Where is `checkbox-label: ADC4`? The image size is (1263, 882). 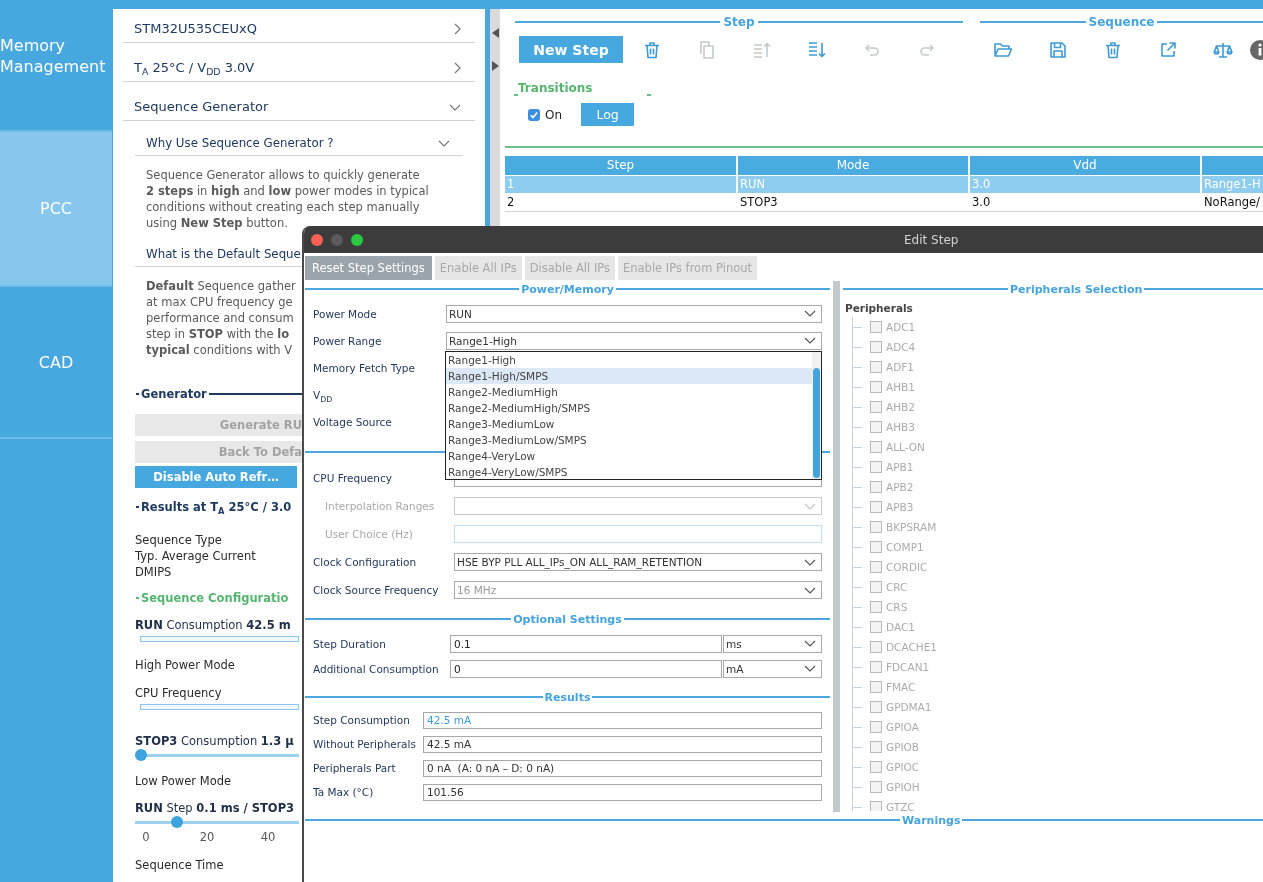 checkbox-label: ADC4 is located at coordinates (901, 347).